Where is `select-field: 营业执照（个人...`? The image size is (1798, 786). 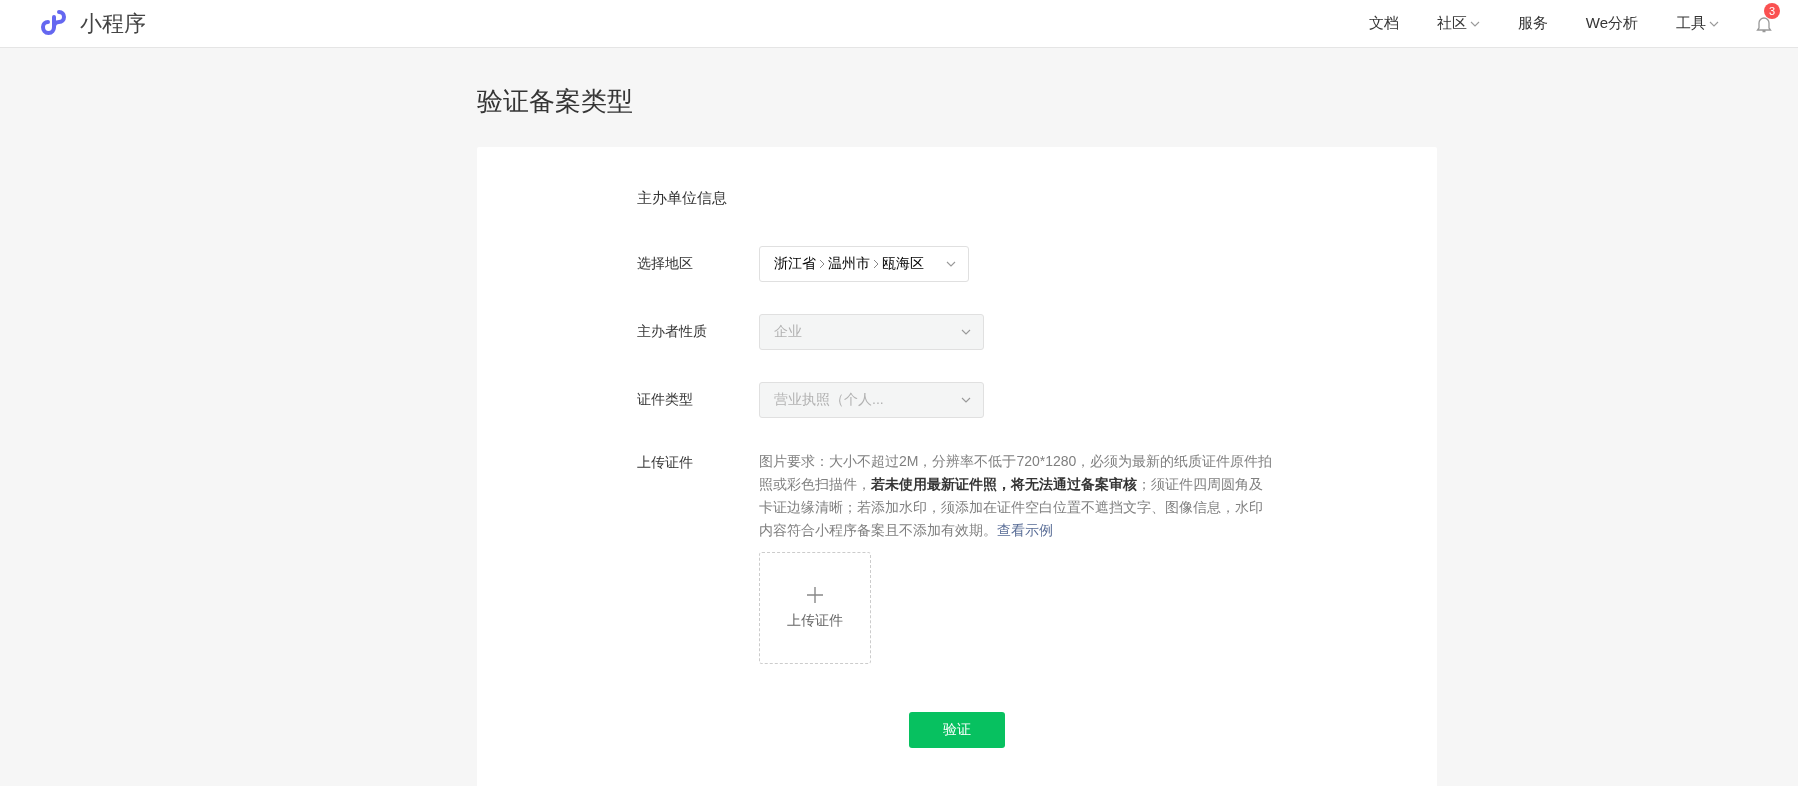 select-field: 营业执照（个人... is located at coordinates (871, 400).